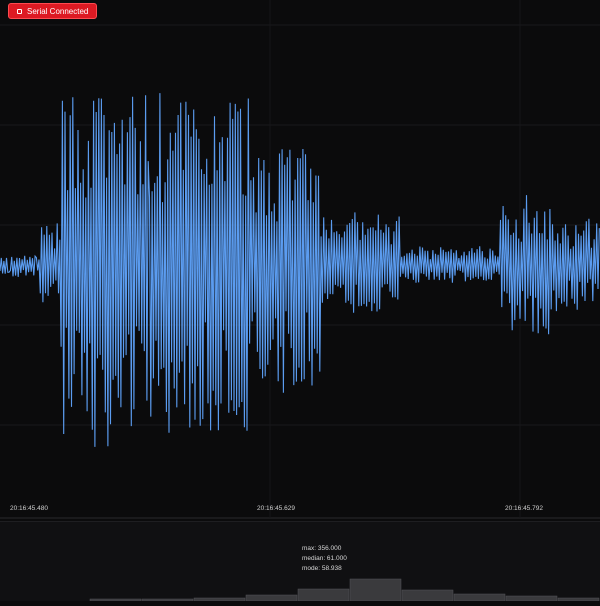 This screenshot has height=606, width=600. Describe the element at coordinates (29, 508) in the screenshot. I see `x-tick-label-1: 20:16:45.480` at that location.